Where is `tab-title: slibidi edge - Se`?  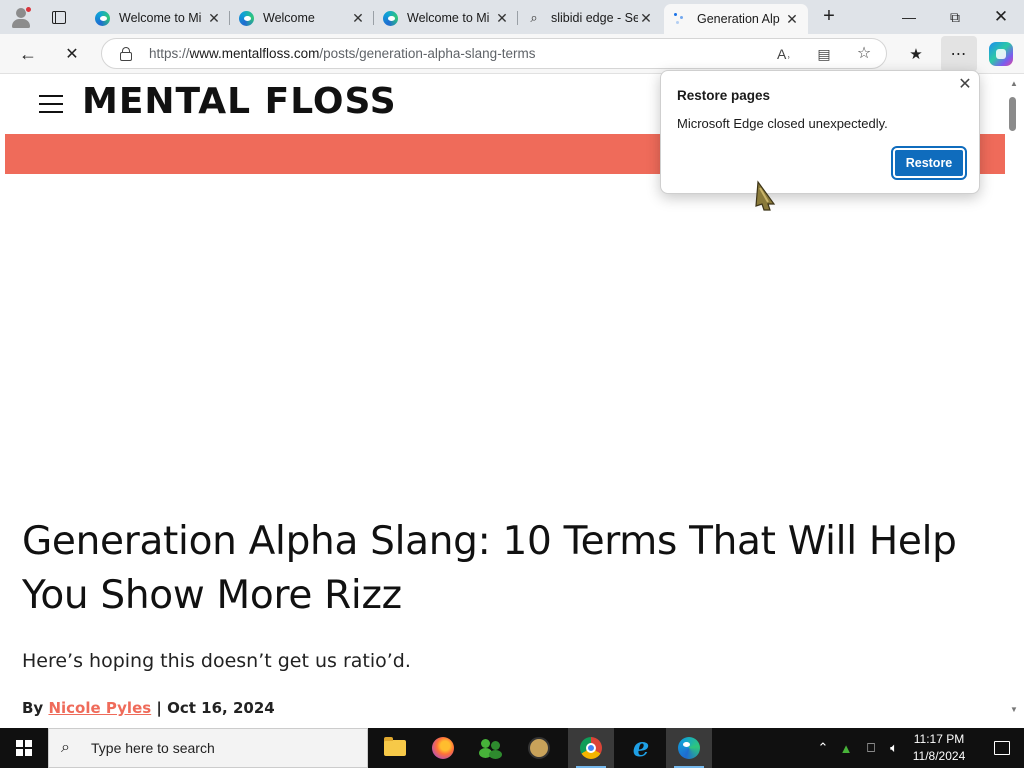 tab-title: slibidi edge - Se is located at coordinates (594, 18).